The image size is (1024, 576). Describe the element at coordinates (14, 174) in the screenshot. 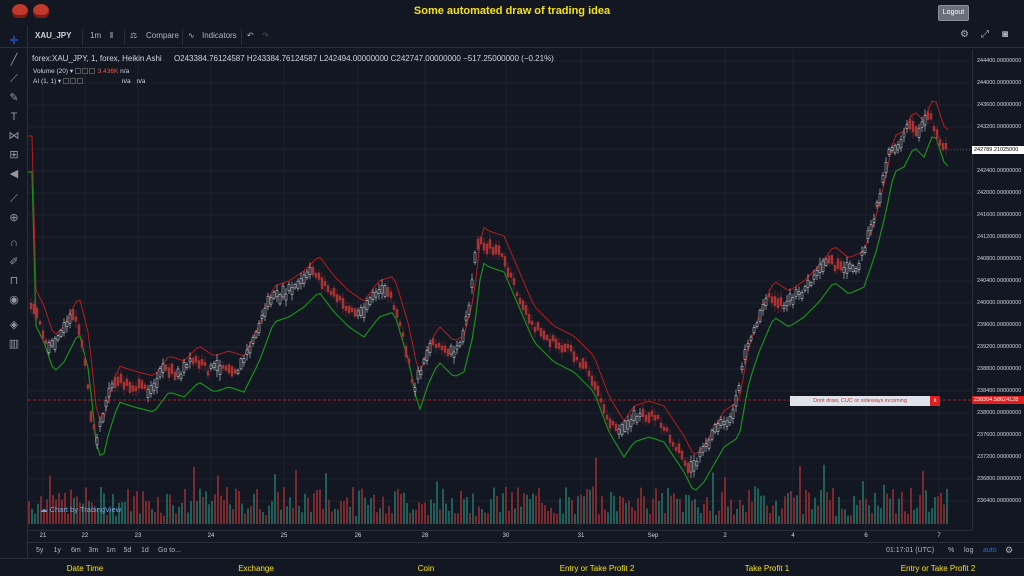

I see `back-arrow-icon: ◀` at that location.